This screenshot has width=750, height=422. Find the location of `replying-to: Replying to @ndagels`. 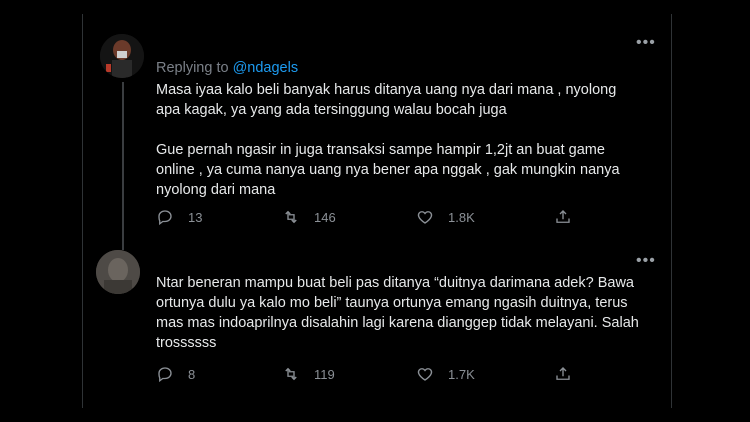

replying-to: Replying to @ndagels is located at coordinates (227, 68).